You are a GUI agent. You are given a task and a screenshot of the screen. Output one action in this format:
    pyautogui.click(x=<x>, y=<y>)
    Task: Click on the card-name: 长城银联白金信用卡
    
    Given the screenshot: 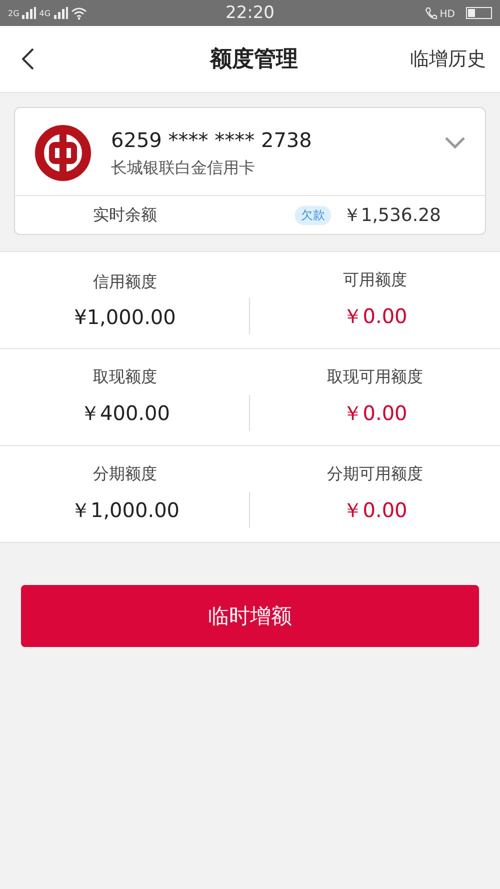 What is the action you would take?
    pyautogui.click(x=183, y=168)
    